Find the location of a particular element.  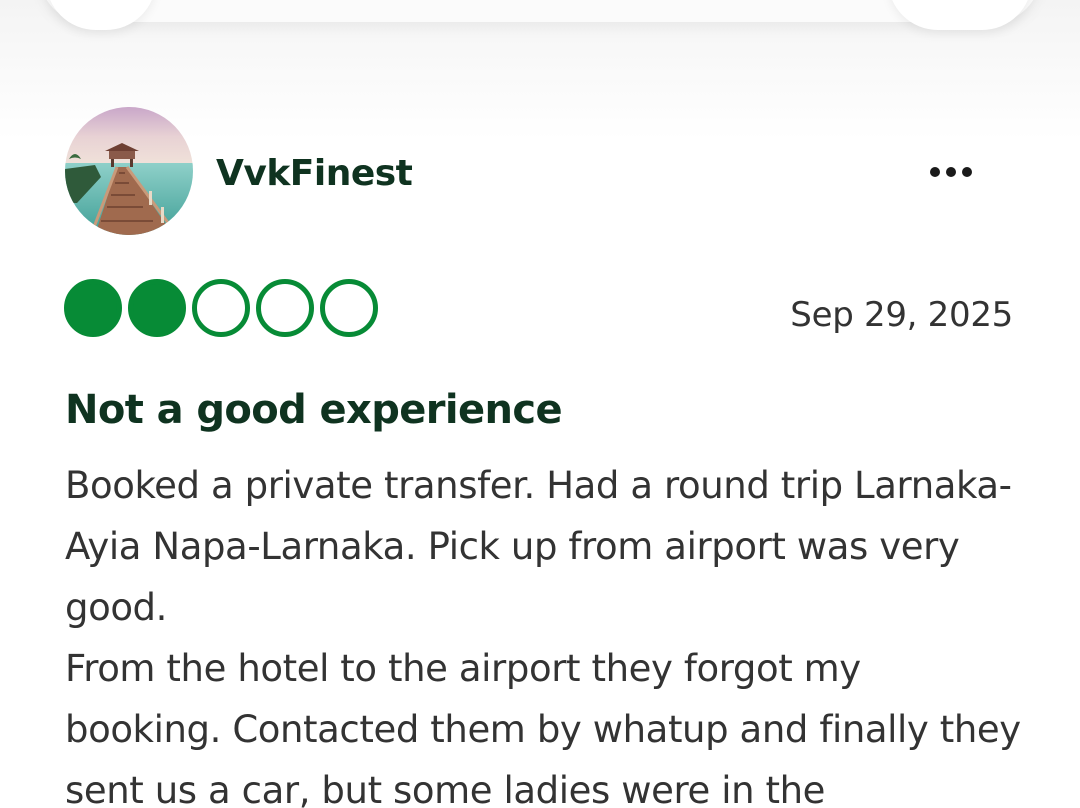

more-options-button is located at coordinates (951, 172).